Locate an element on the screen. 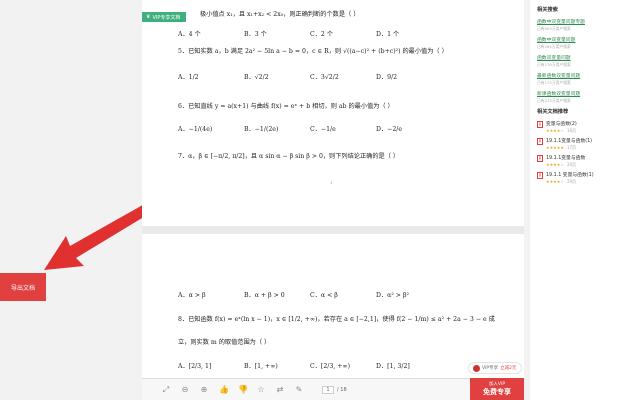  related-doc-title: 变量与函数(2) is located at coordinates (561, 123).